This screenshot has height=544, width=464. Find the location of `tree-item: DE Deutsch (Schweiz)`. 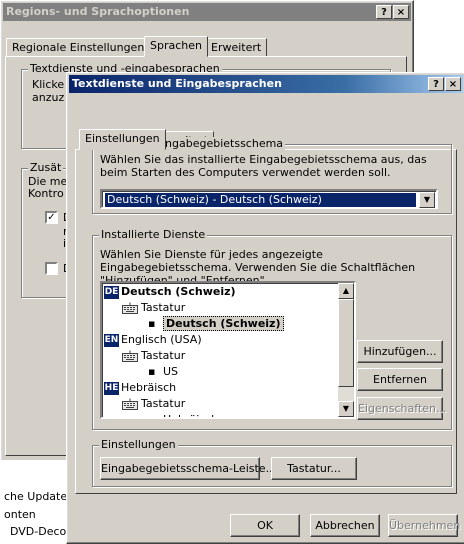

tree-item: DE Deutsch (Schweiz) is located at coordinates (170, 292).